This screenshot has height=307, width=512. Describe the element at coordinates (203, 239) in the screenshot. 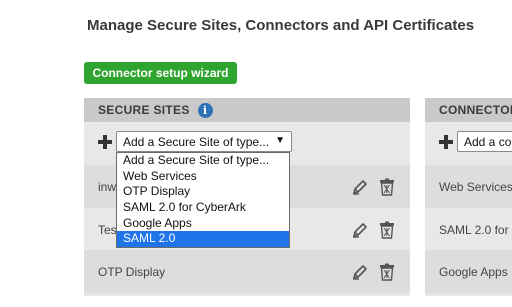

I see `dropdown-option-selected: SAML 2.0` at that location.